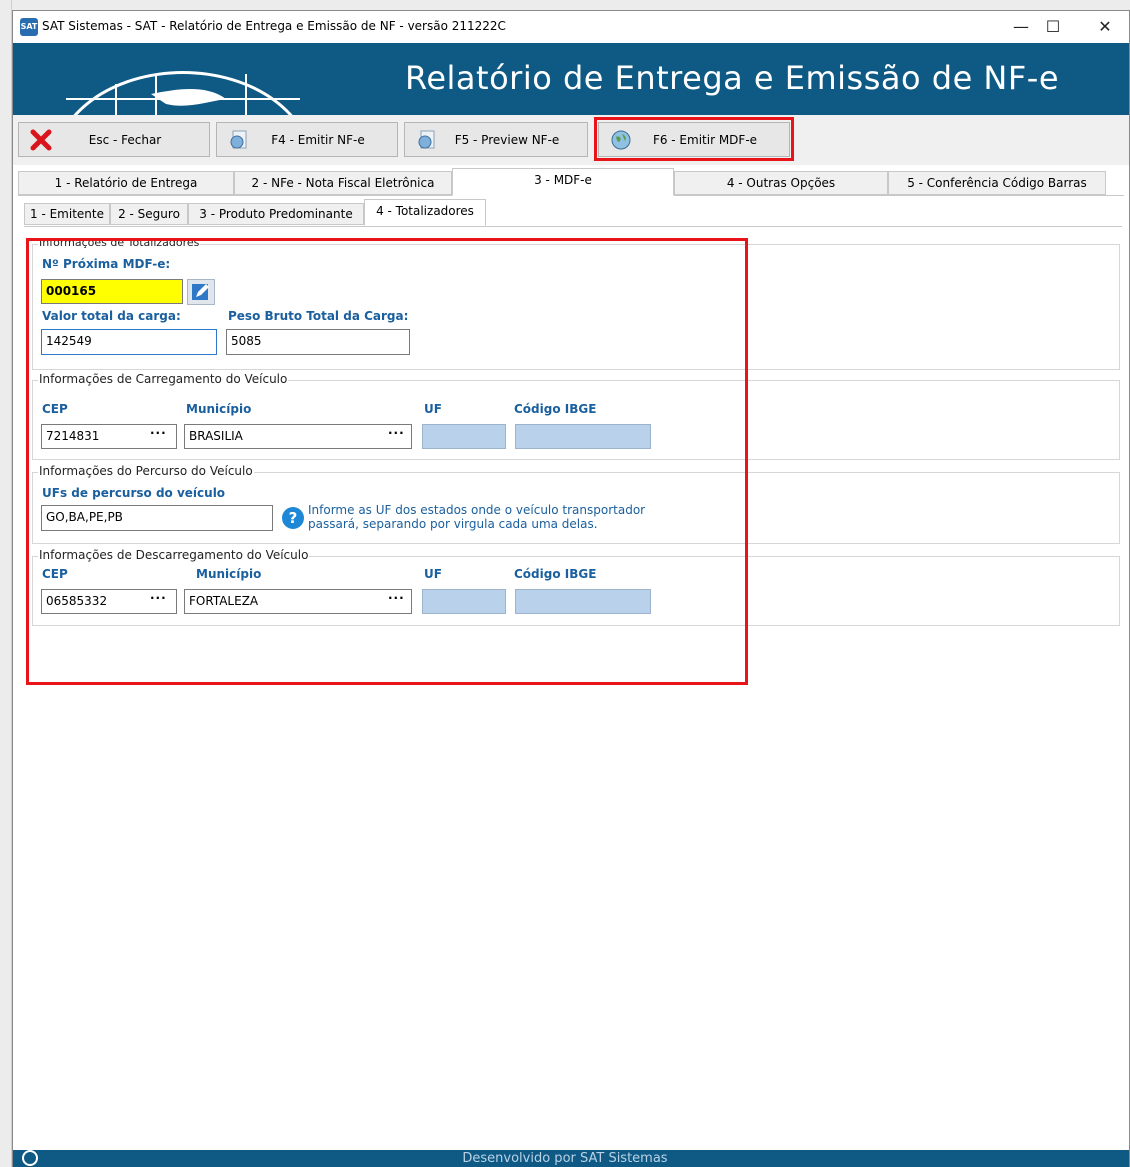  Describe the element at coordinates (343, 183) in the screenshot. I see `tab-nfe: 2 - NFe - Nota Fiscal Eletrônica` at that location.